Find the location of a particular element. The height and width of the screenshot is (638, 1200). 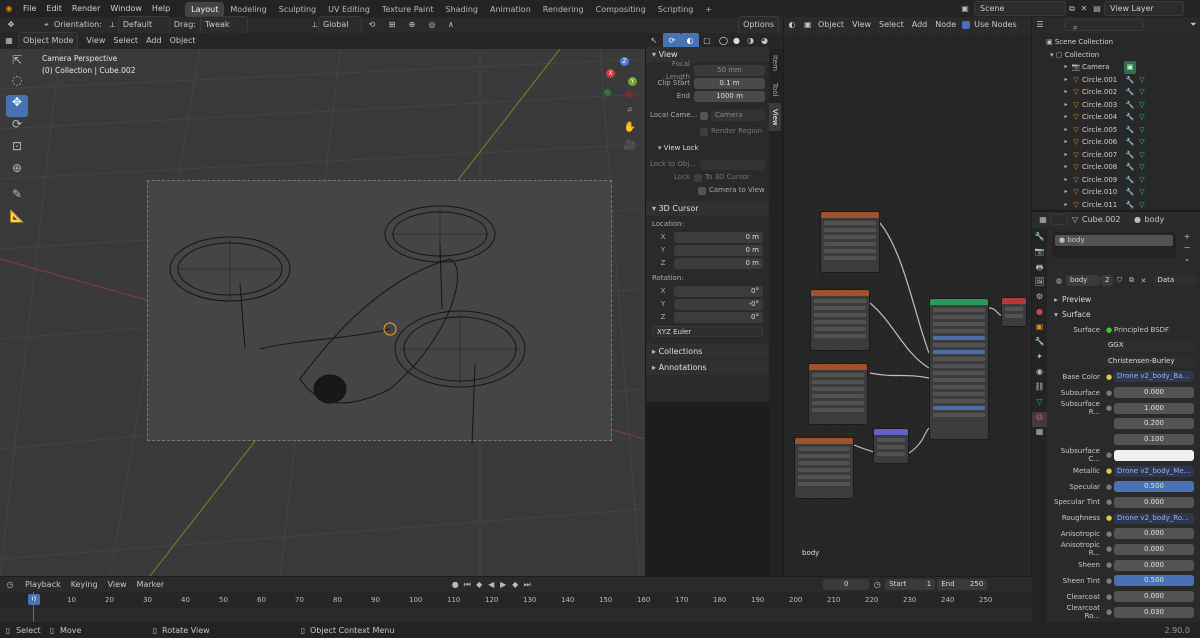

cursor-select-icon: ⇱ is located at coordinates (17, 63).